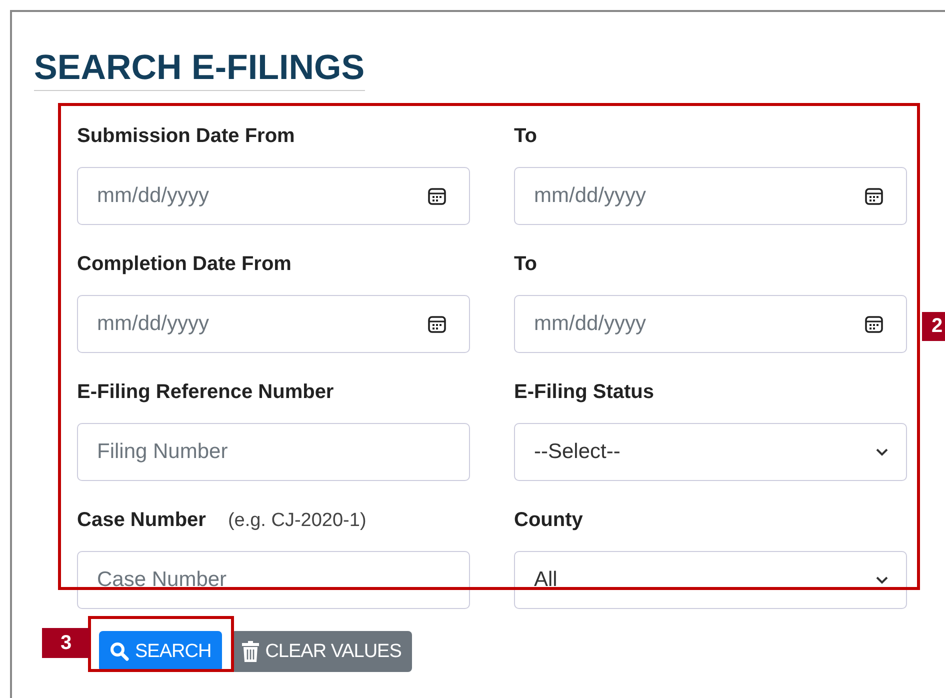 This screenshot has width=945, height=698. I want to click on field-label: Case Number, so click(141, 520).